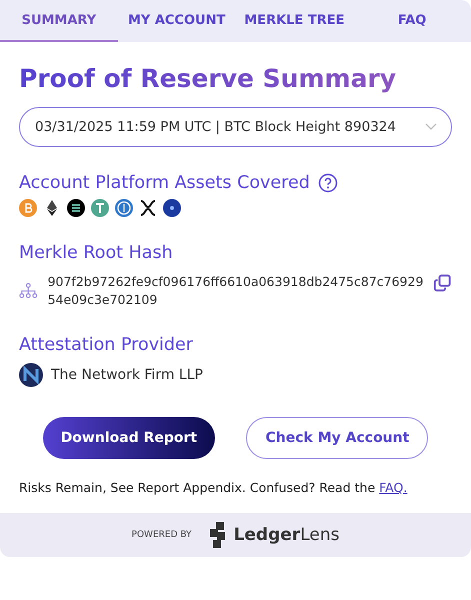 The height and width of the screenshot is (600, 471). What do you see at coordinates (100, 208) in the screenshot?
I see `tether-coin-icon` at bounding box center [100, 208].